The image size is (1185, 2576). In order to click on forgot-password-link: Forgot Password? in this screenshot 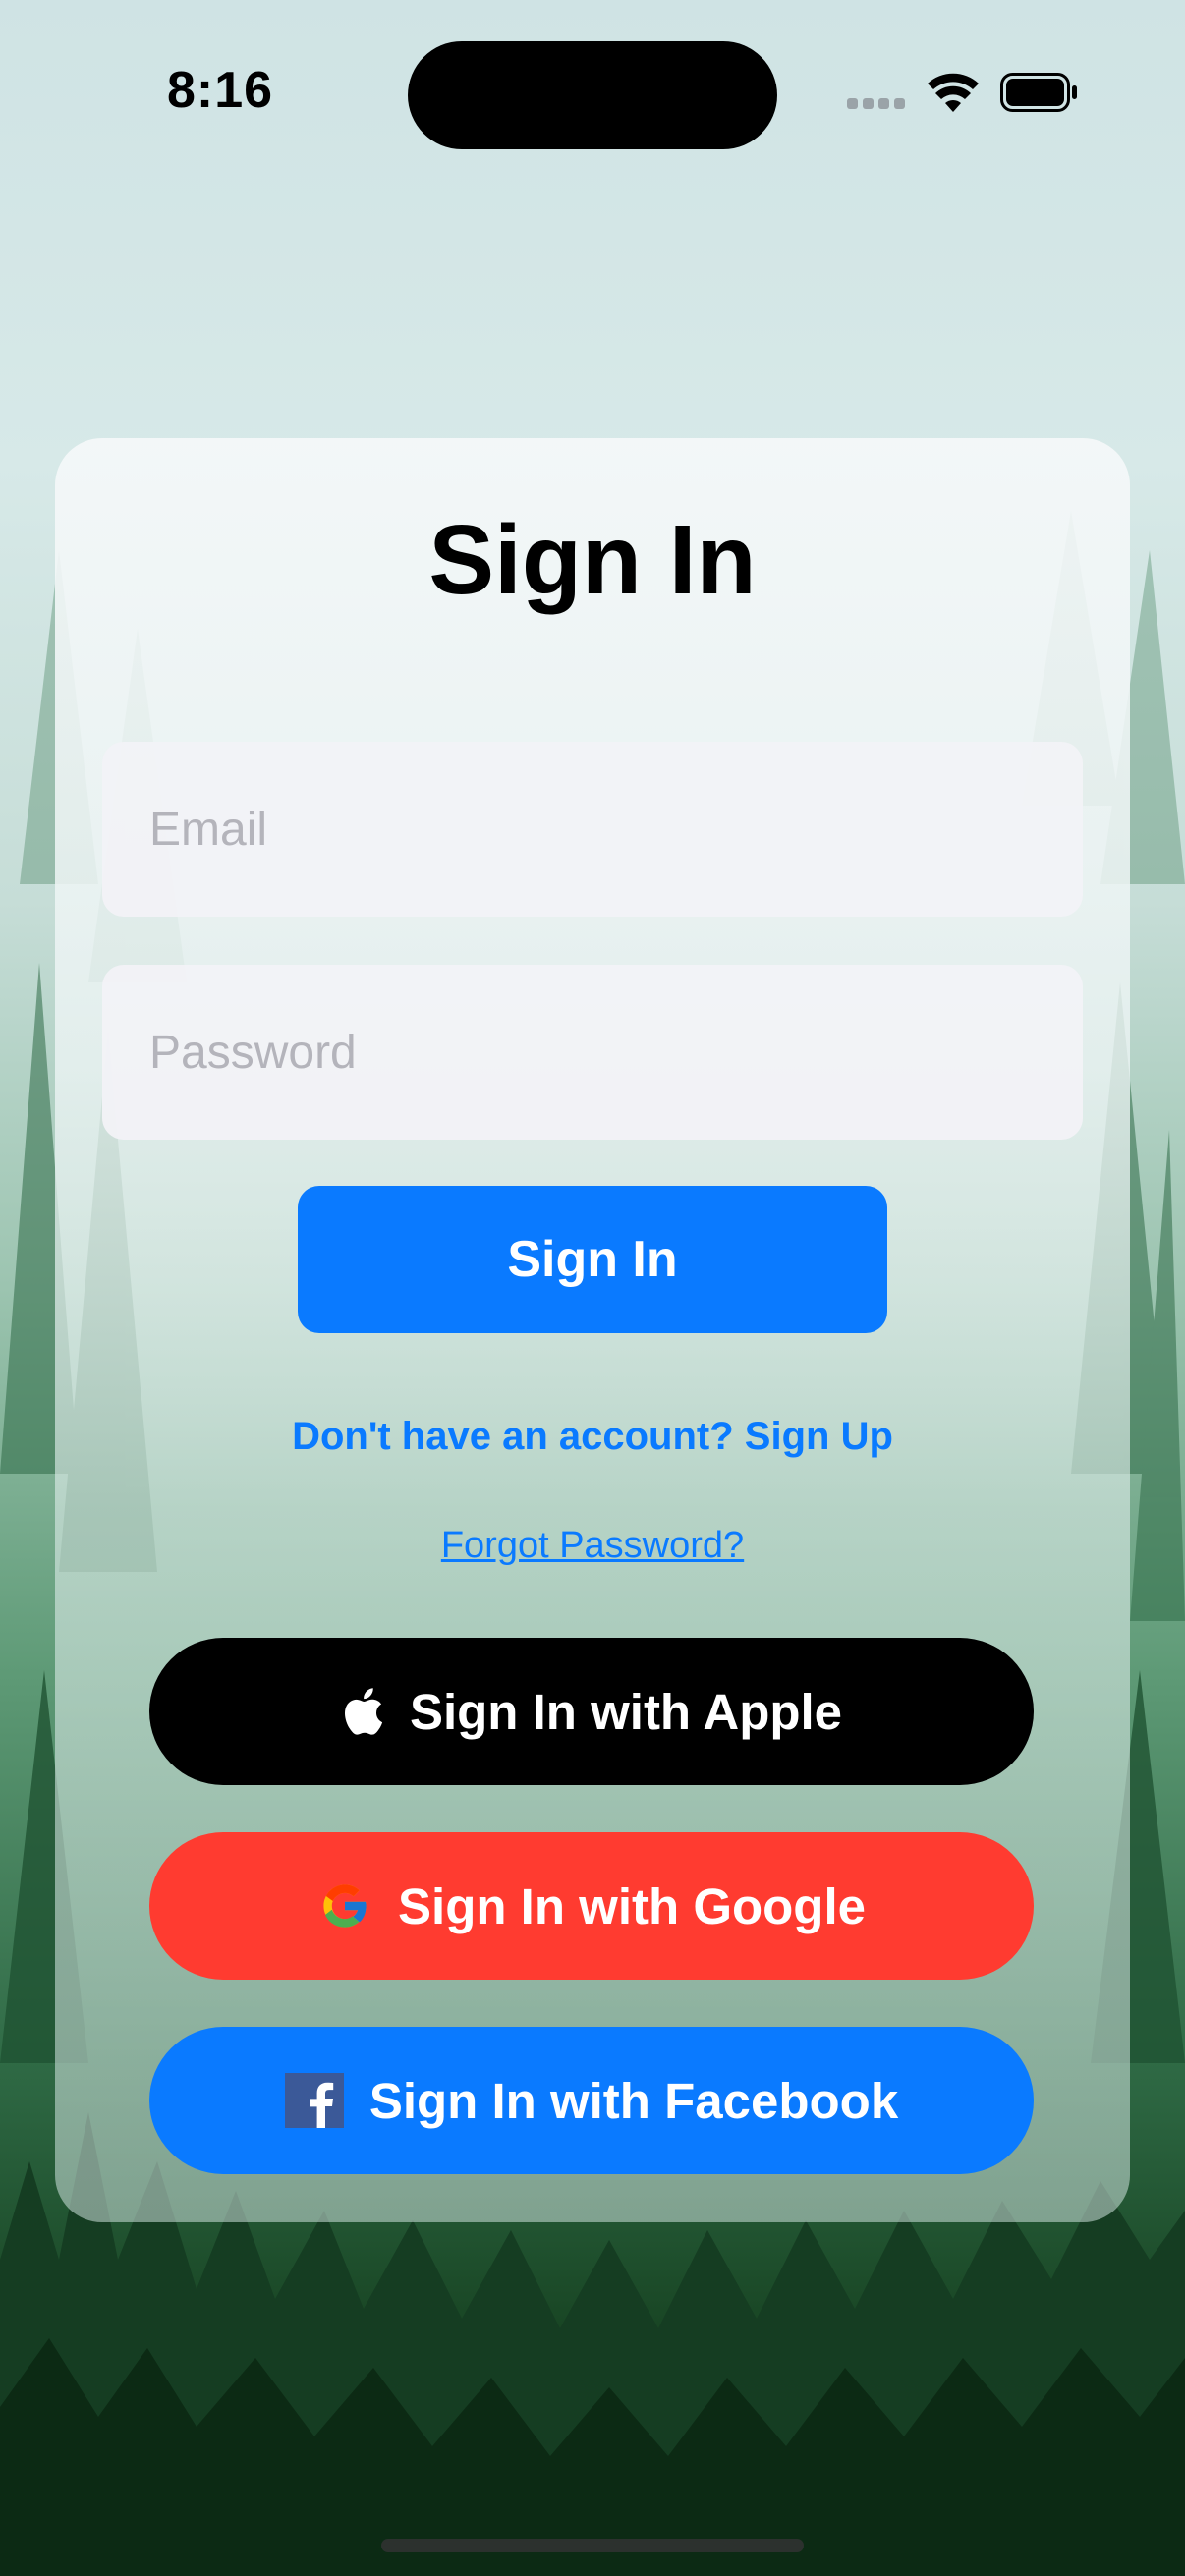, I will do `click(592, 1546)`.